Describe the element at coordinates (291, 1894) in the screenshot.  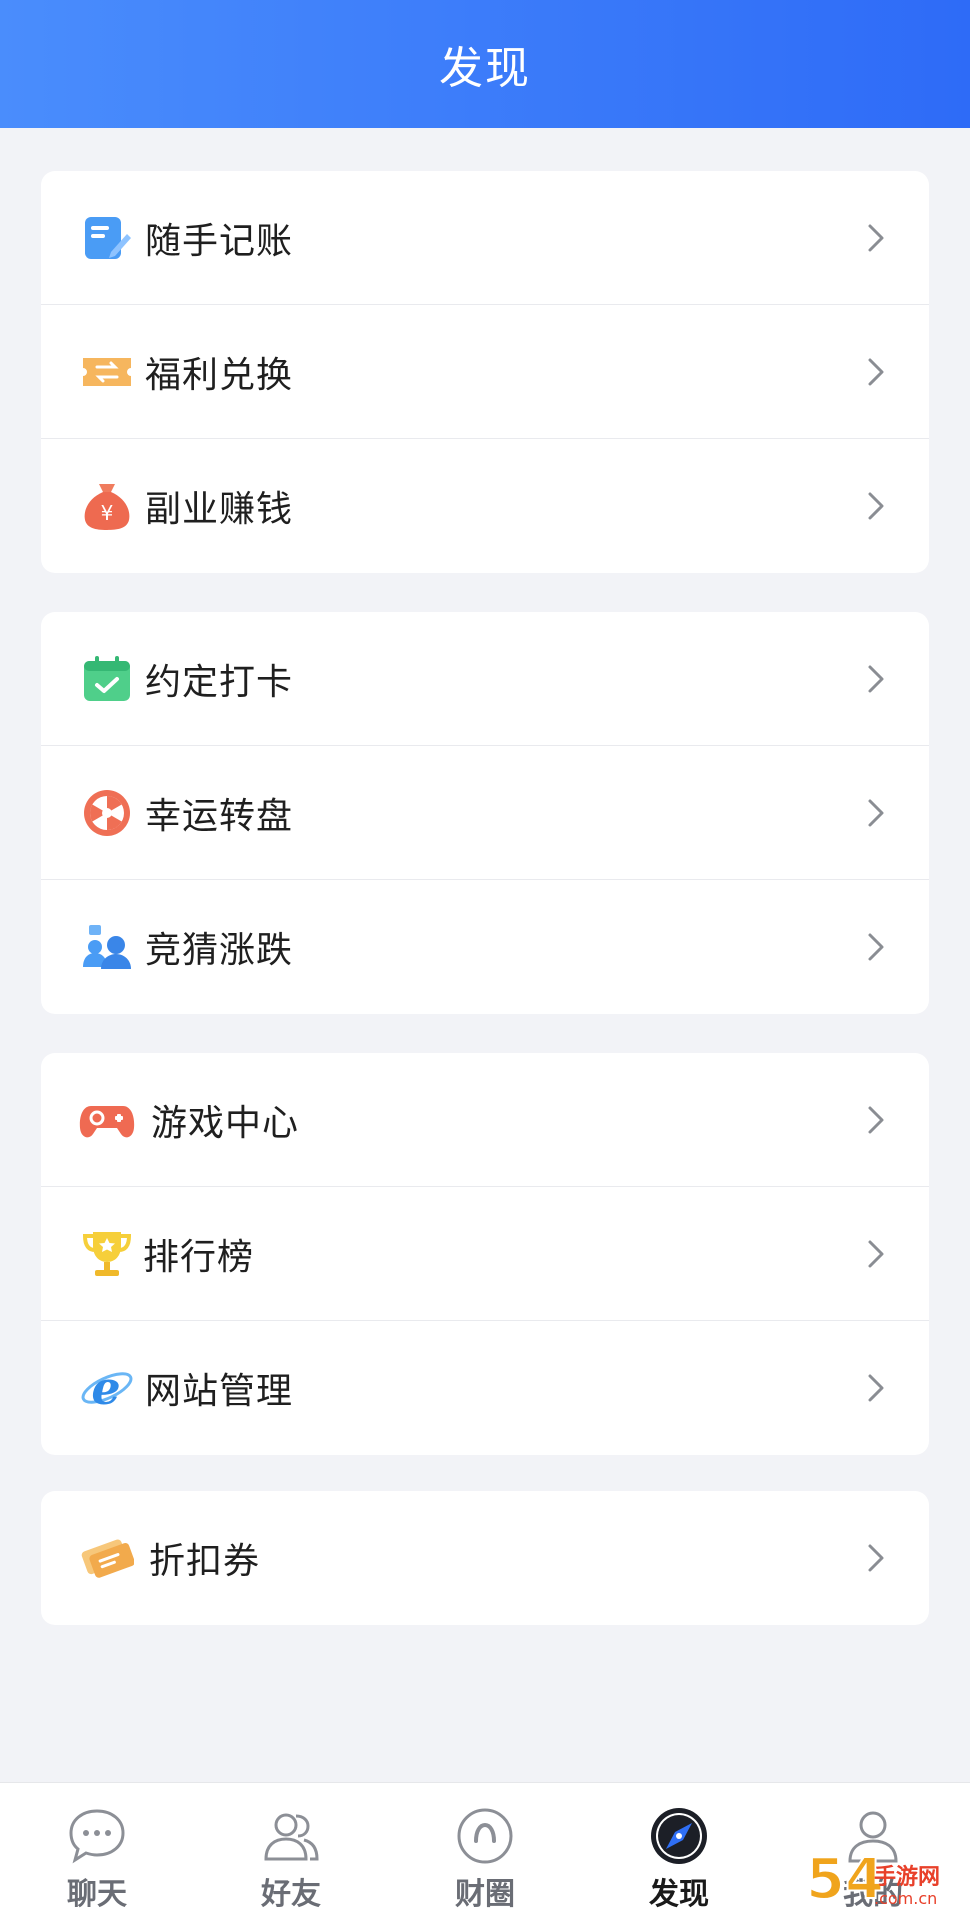
I see `tab-label: 好友` at that location.